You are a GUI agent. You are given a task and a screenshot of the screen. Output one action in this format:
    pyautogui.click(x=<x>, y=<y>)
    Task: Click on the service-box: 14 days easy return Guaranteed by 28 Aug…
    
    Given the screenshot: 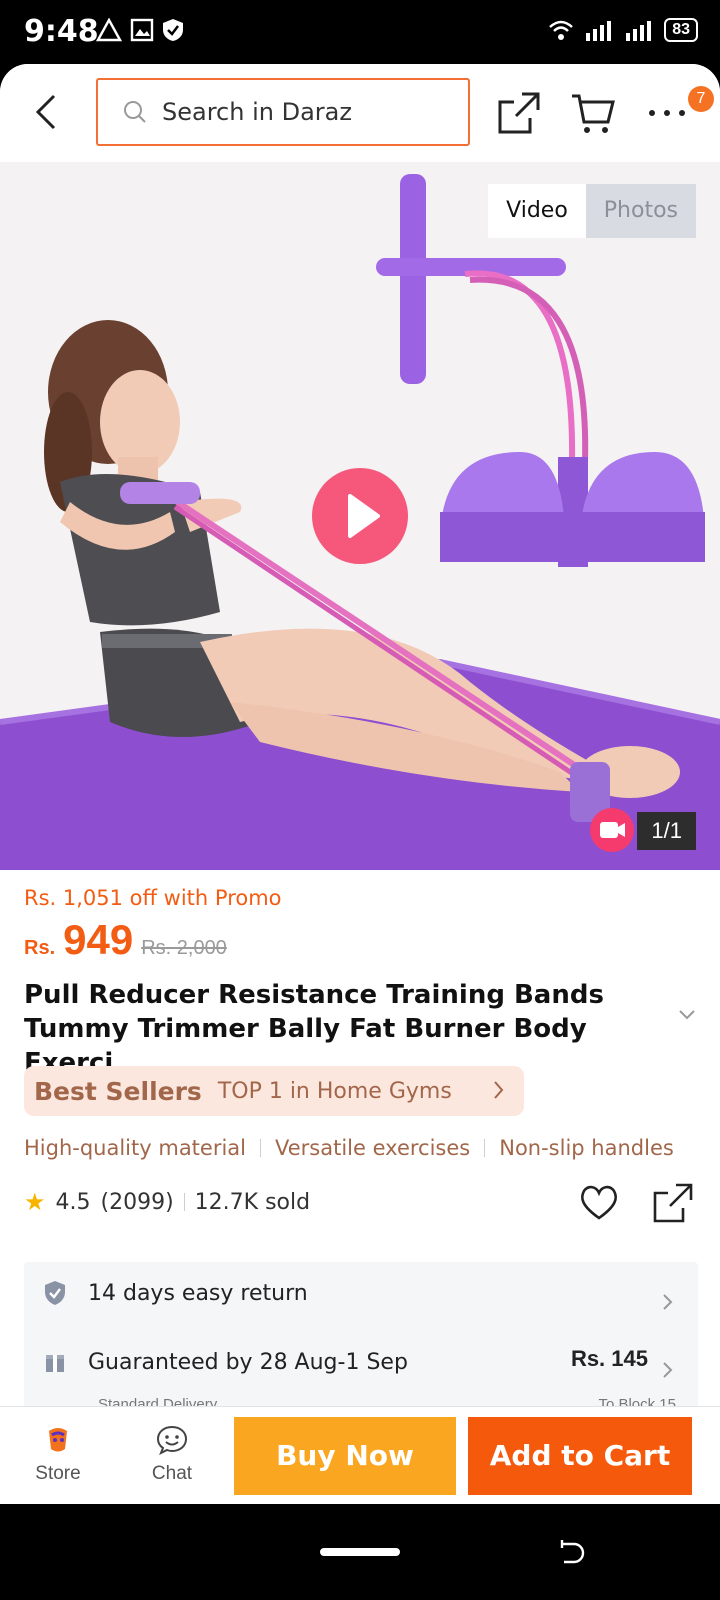 What is the action you would take?
    pyautogui.click(x=361, y=1337)
    